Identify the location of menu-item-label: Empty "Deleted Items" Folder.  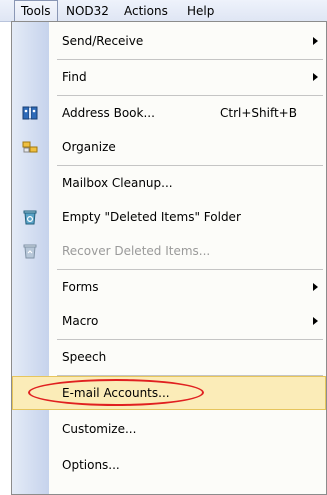
(151, 217).